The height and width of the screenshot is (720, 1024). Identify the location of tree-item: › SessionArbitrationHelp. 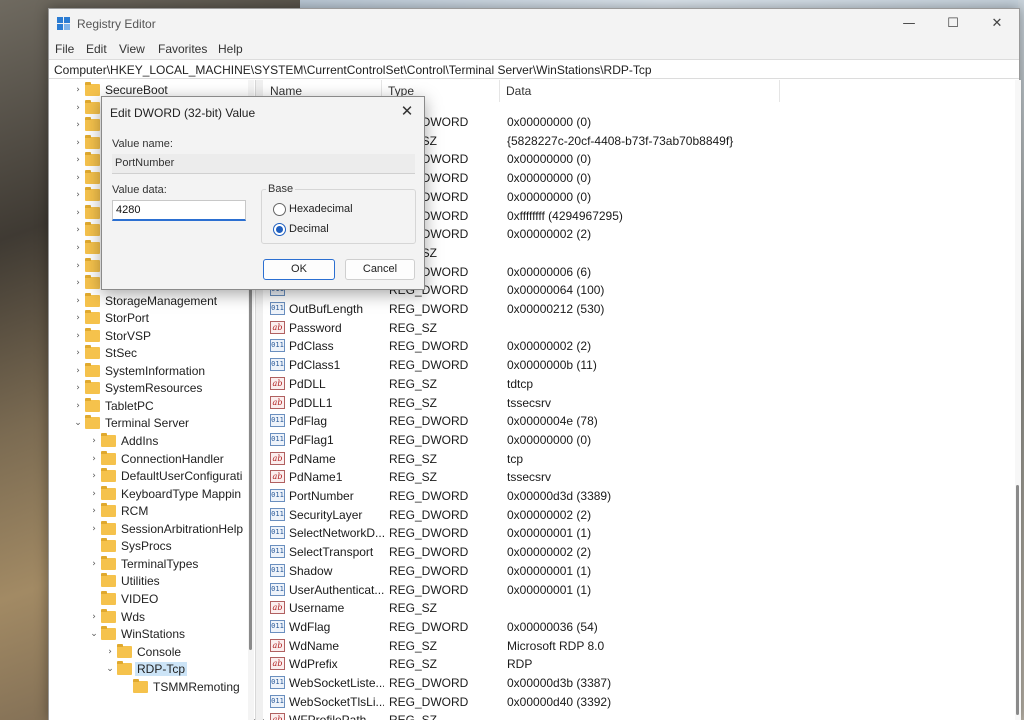
(151, 529).